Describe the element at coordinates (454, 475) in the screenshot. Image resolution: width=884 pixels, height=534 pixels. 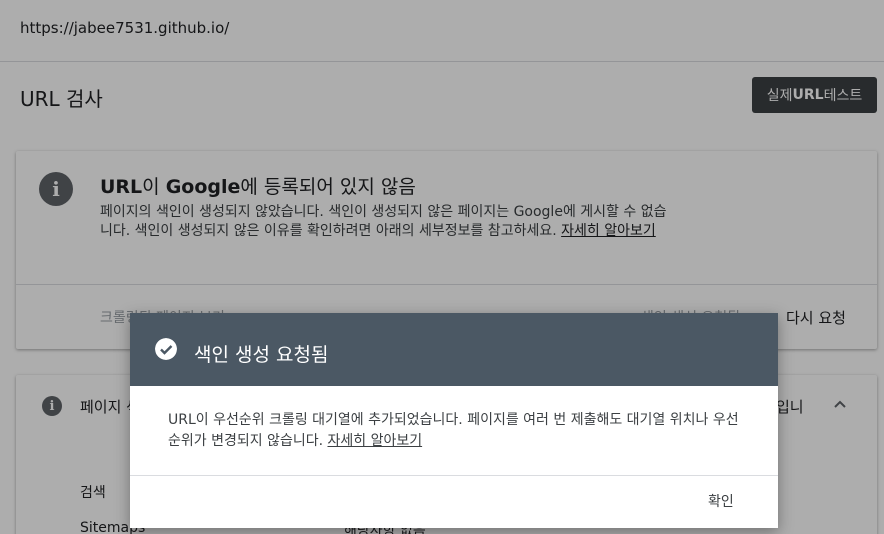
I see `dialog-divider` at that location.